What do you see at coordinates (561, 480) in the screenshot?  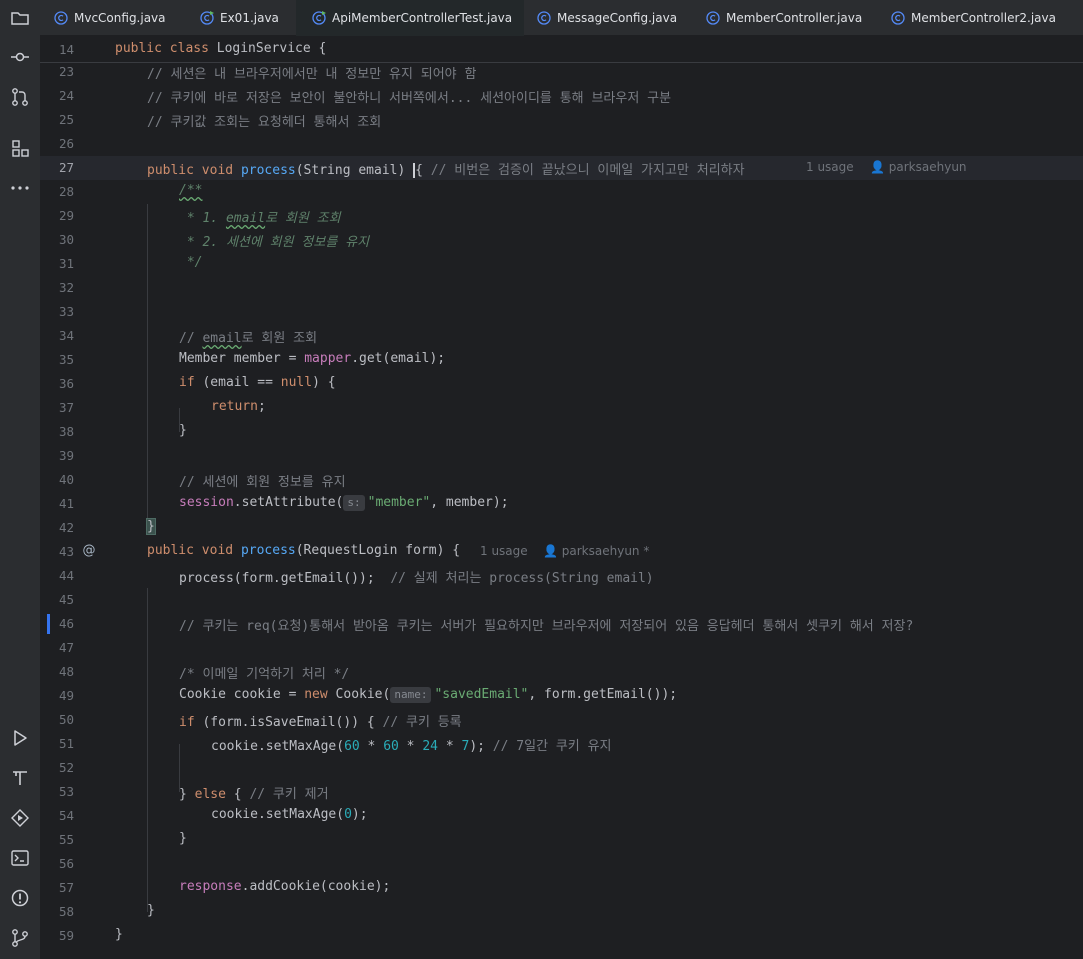 I see `code-line: 40 // 세션에 회원 정보를 유지` at bounding box center [561, 480].